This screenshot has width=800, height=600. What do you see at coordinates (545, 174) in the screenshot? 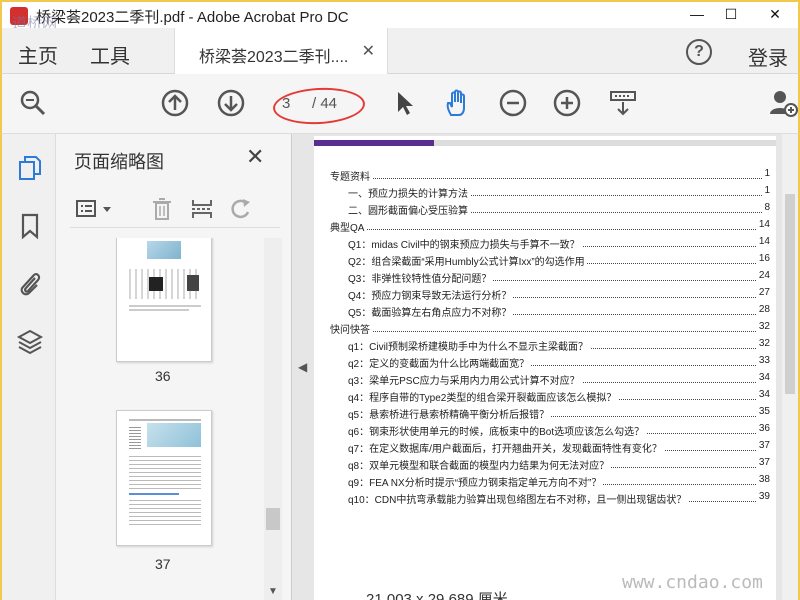
I see `toc-entry: 专题资料 1` at bounding box center [545, 174].